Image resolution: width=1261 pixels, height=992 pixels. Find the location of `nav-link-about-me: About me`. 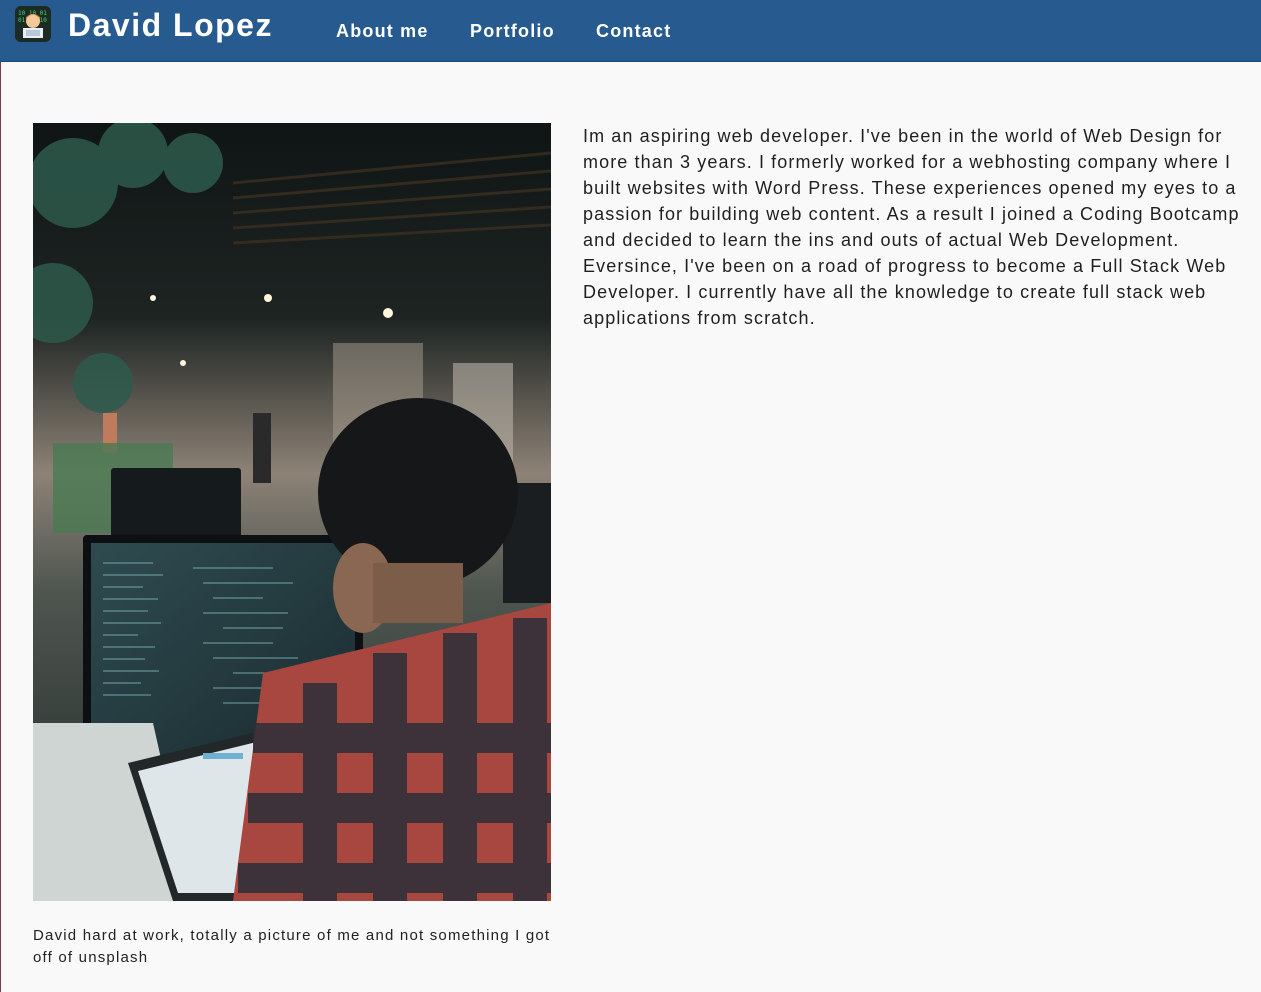

nav-link-about-me: About me is located at coordinates (382, 31).